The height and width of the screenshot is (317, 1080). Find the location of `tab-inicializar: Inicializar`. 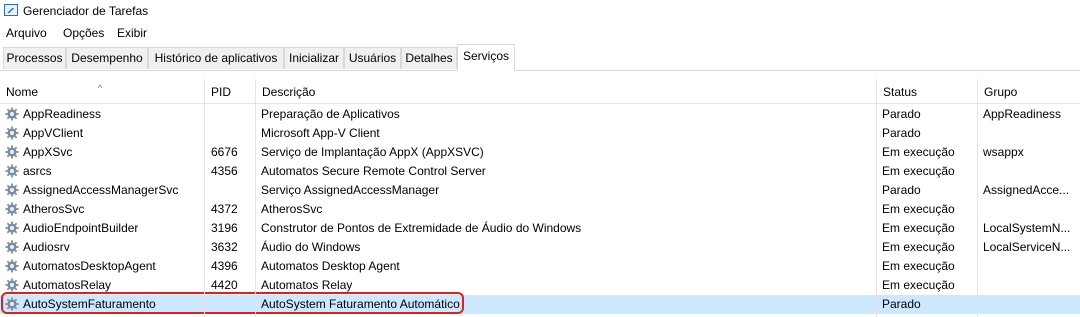

tab-inicializar: Inicializar is located at coordinates (314, 58).